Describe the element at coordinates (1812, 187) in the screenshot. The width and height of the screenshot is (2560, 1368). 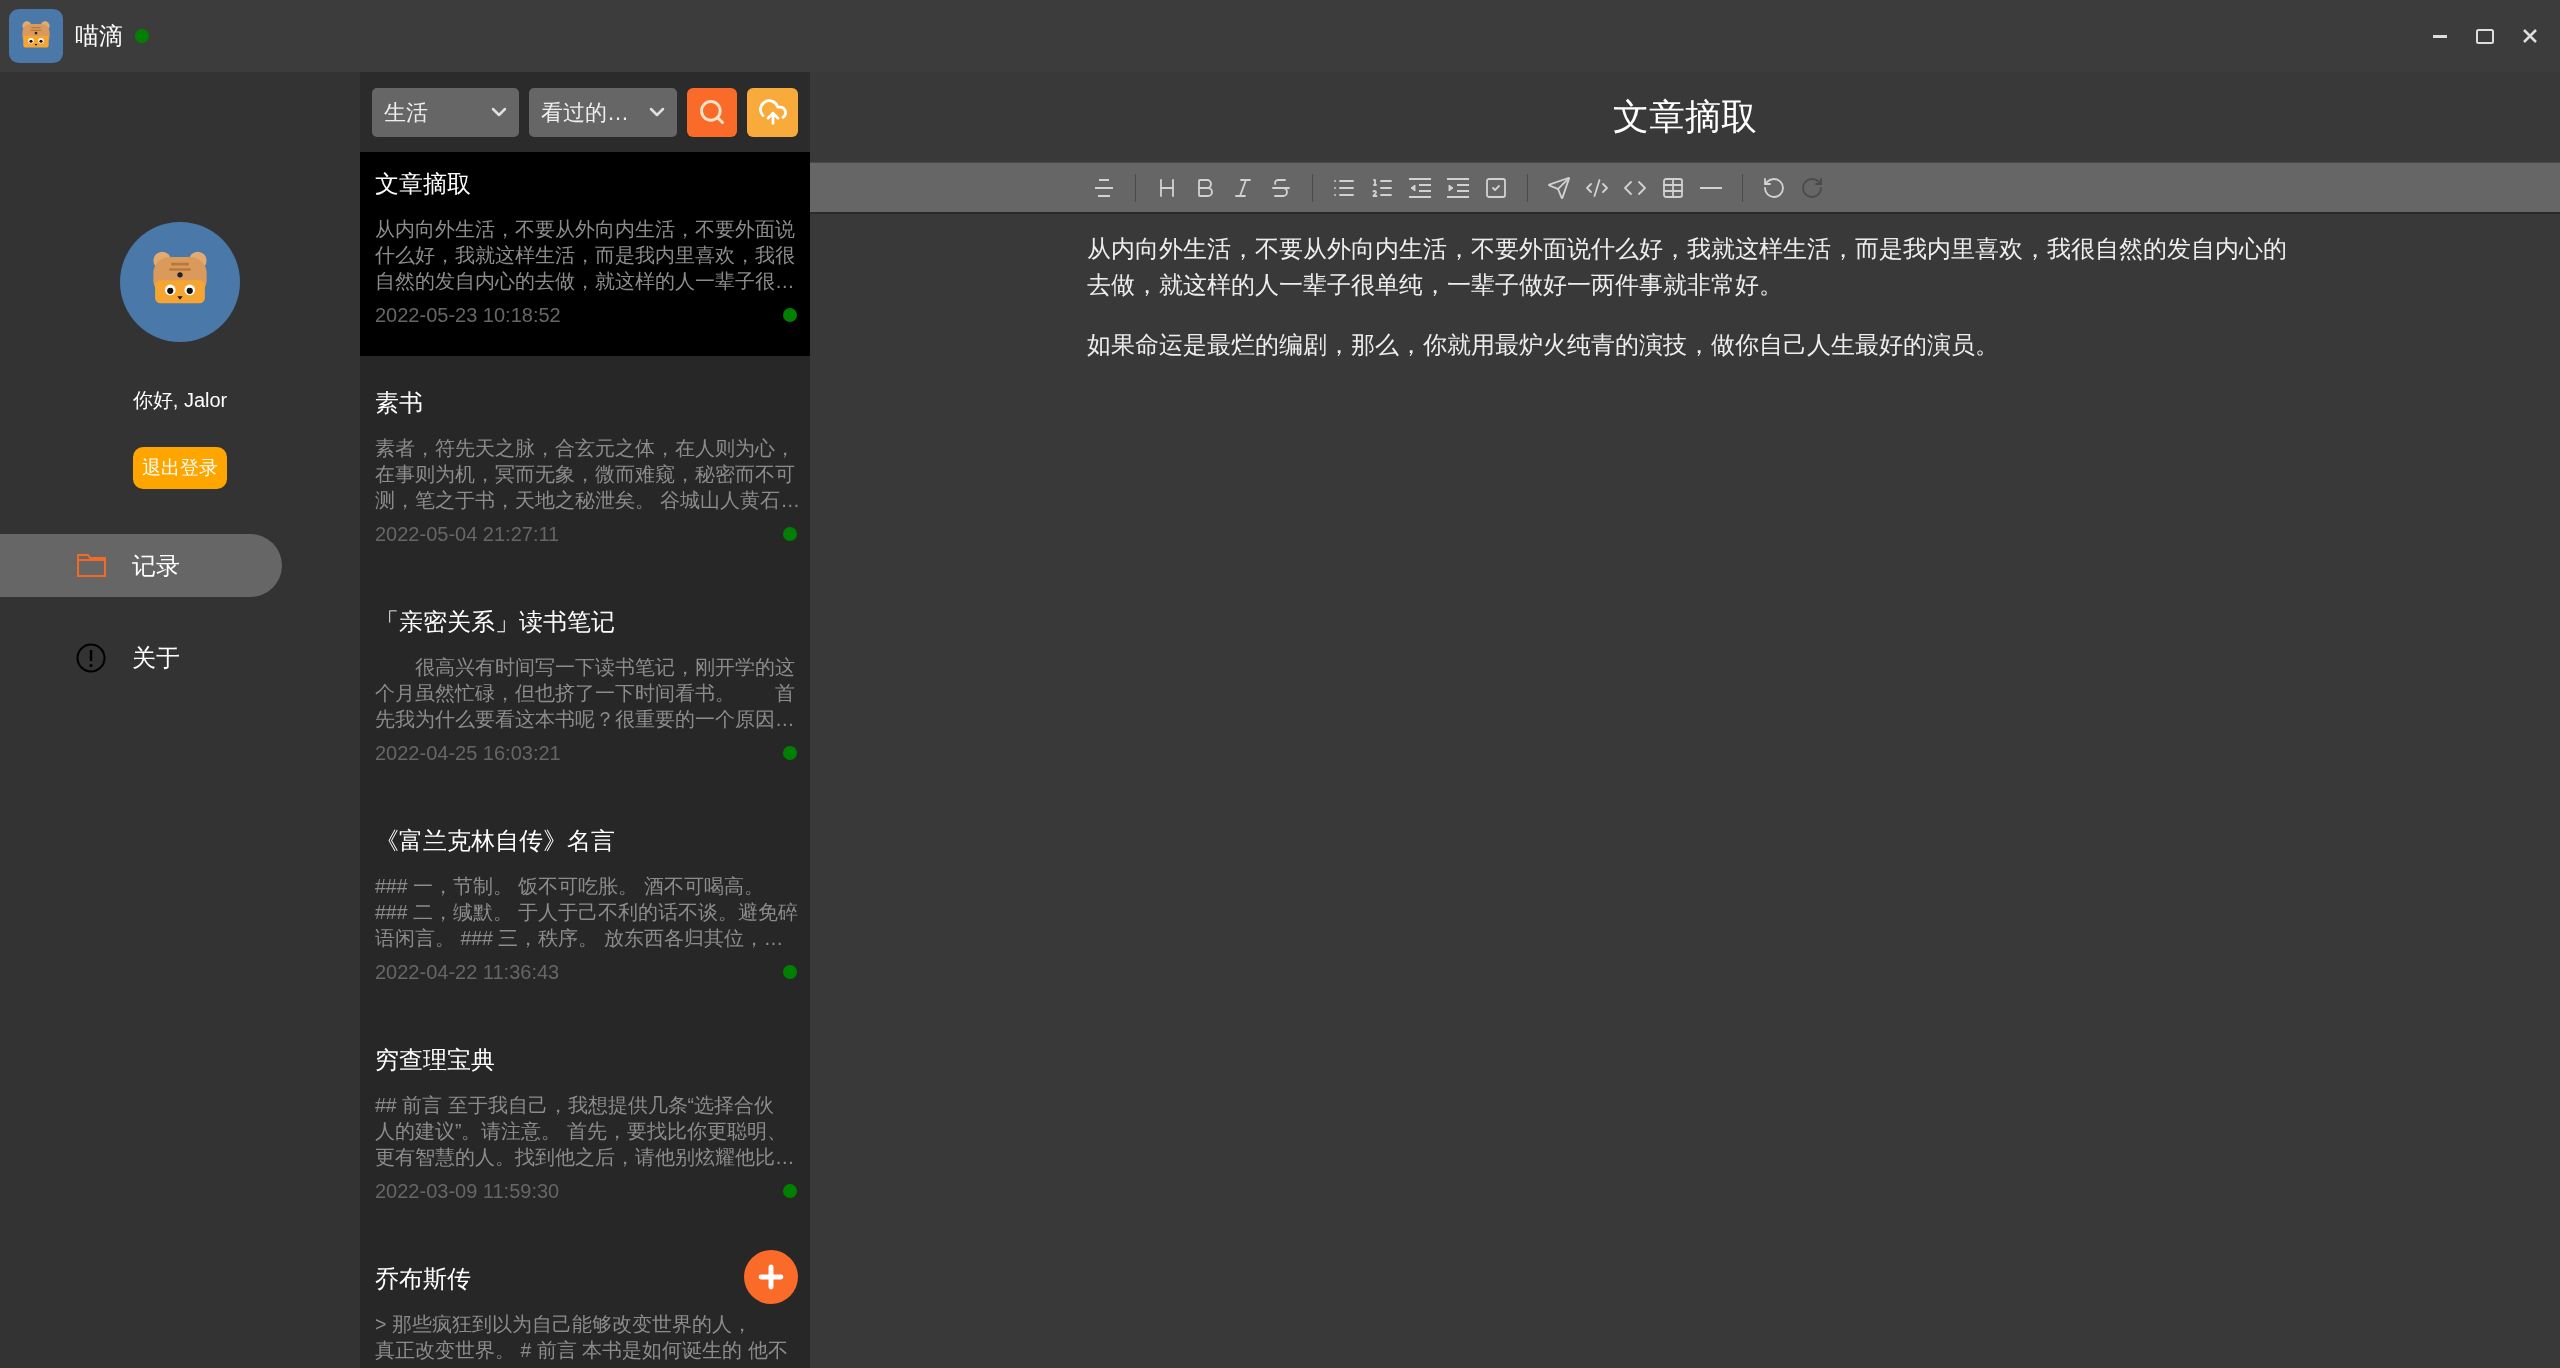
I see `redo-icon` at that location.